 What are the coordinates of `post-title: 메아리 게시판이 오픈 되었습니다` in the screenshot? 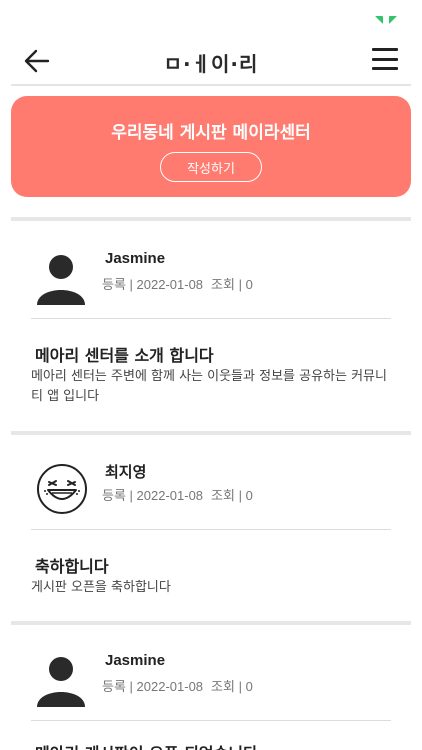 It's located at (146, 745).